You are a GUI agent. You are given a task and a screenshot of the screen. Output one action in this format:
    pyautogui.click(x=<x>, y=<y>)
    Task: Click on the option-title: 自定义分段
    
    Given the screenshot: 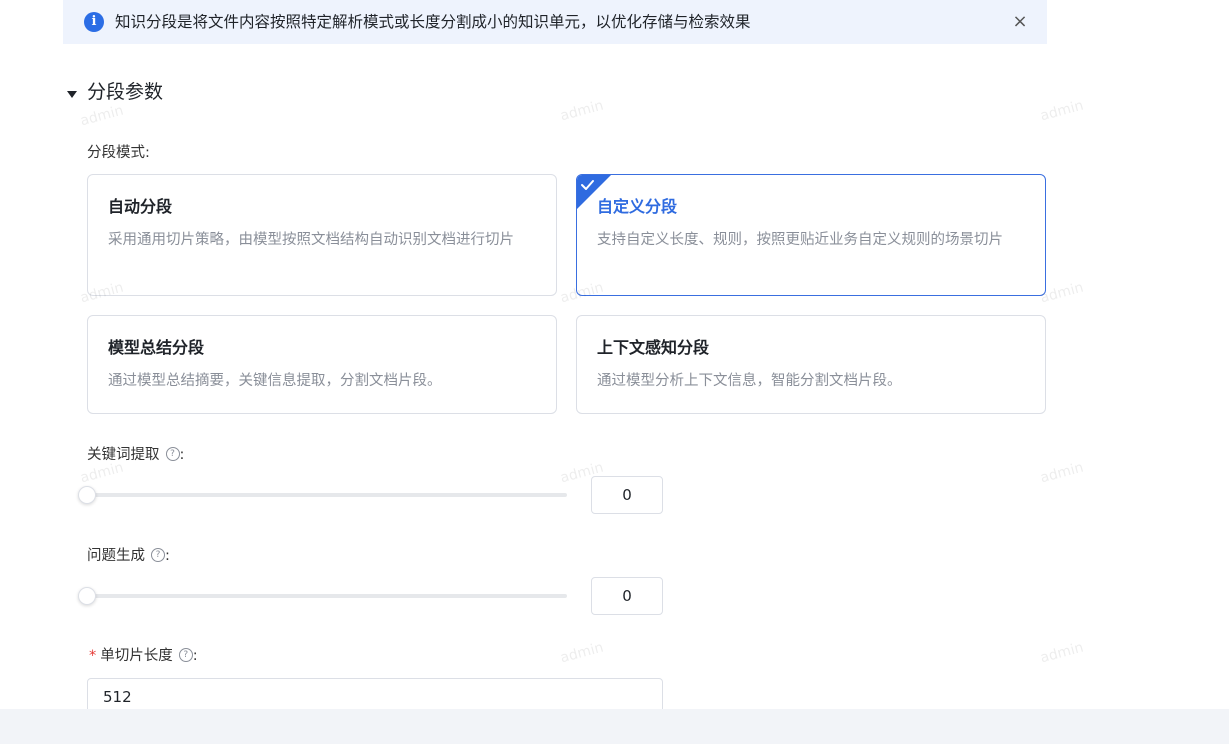 What is the action you would take?
    pyautogui.click(x=637, y=206)
    